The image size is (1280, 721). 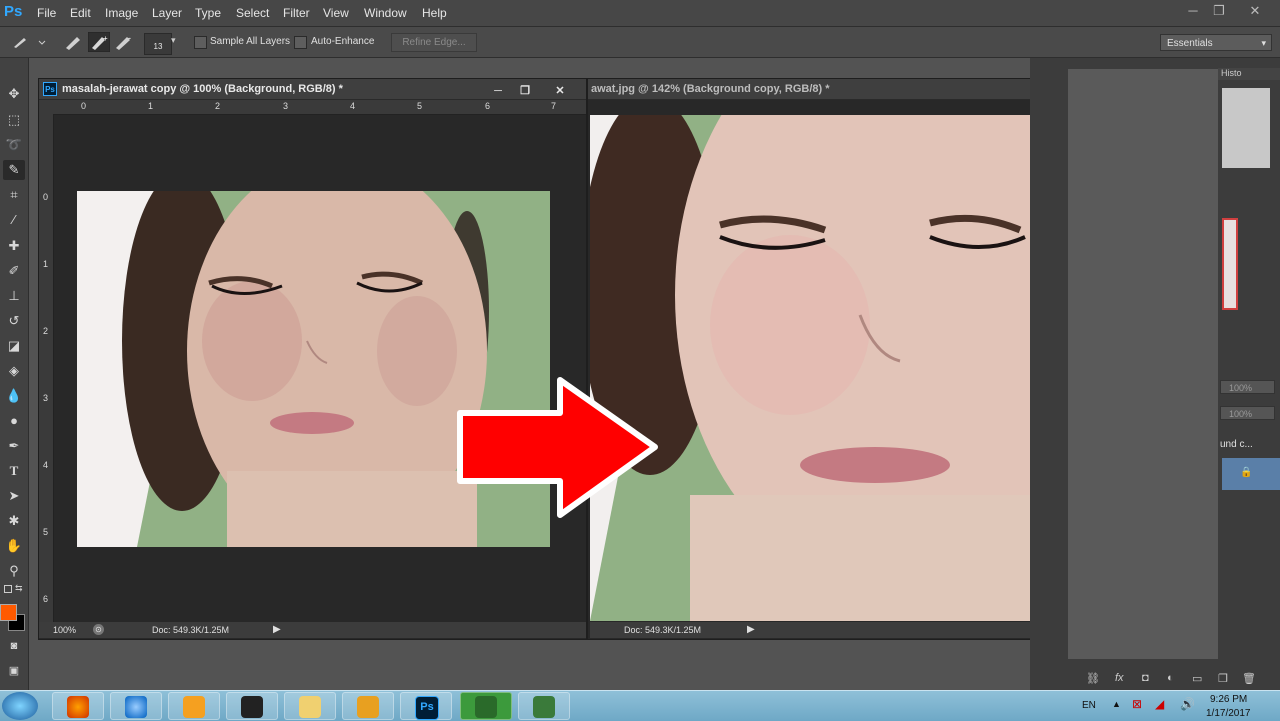 What do you see at coordinates (1255, 11) in the screenshot?
I see `app-close-button: ✕` at bounding box center [1255, 11].